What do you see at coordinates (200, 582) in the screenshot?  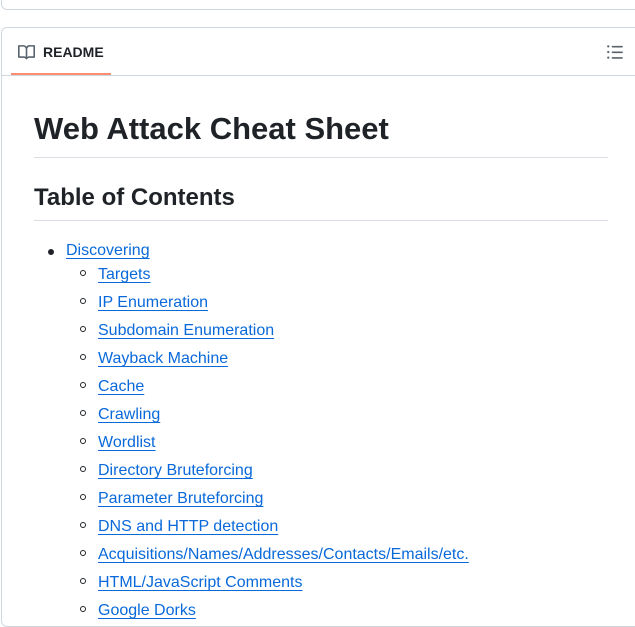 I see `toc-link: HTML/JavaScript Comments` at bounding box center [200, 582].